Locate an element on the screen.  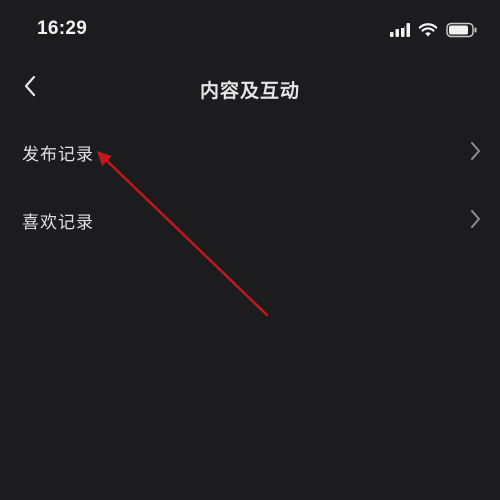
page-title: 内容及互动 is located at coordinates (249, 91).